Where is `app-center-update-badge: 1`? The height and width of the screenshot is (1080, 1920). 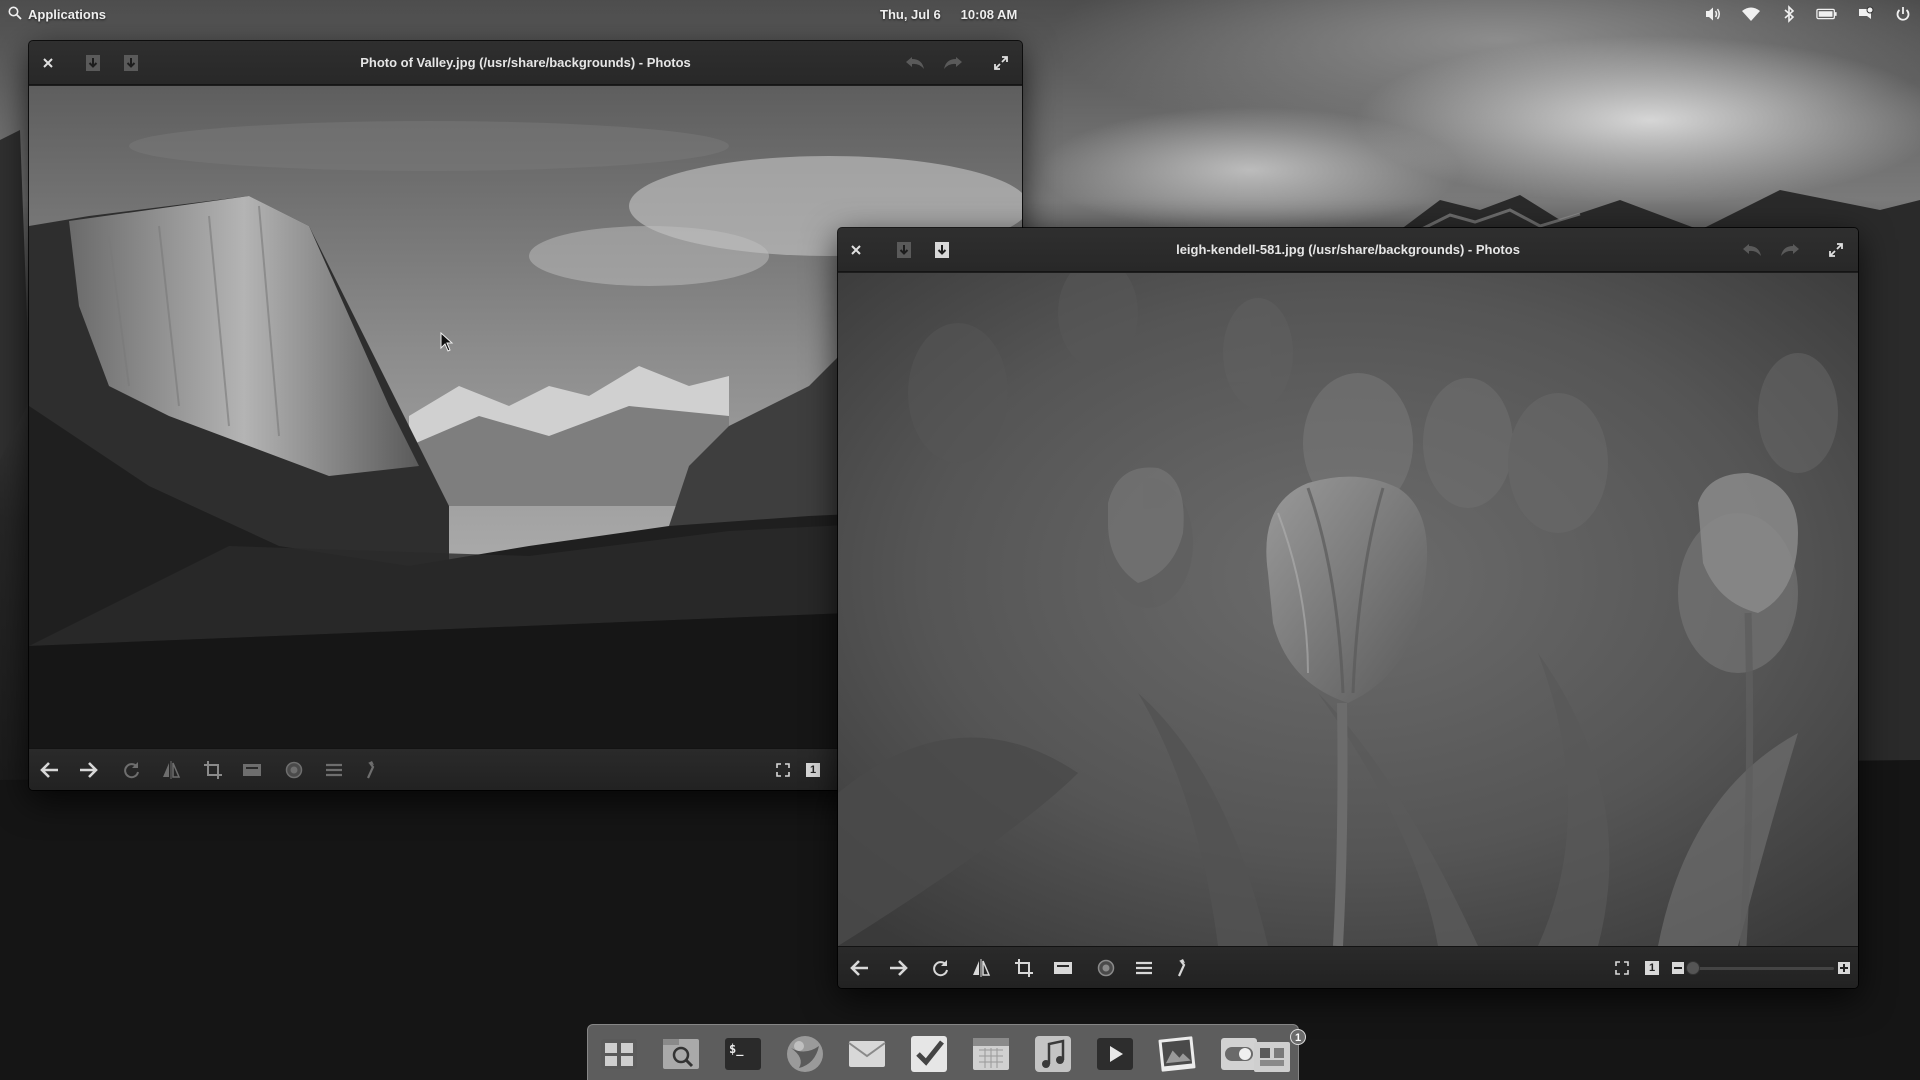
app-center-update-badge: 1 is located at coordinates (1298, 1037).